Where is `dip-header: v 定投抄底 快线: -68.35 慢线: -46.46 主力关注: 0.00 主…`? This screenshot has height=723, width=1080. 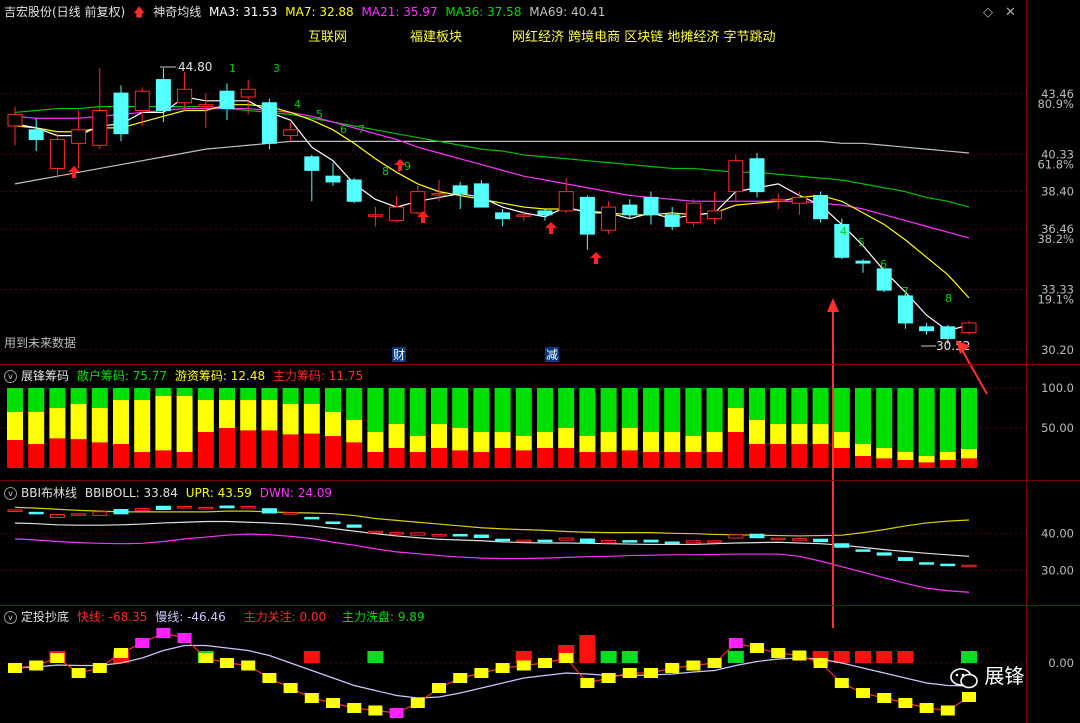
dip-header: v 定投抄底 快线: -68.35 慢线: -46.46 主力关注: 0.00 主… is located at coordinates (216, 617).